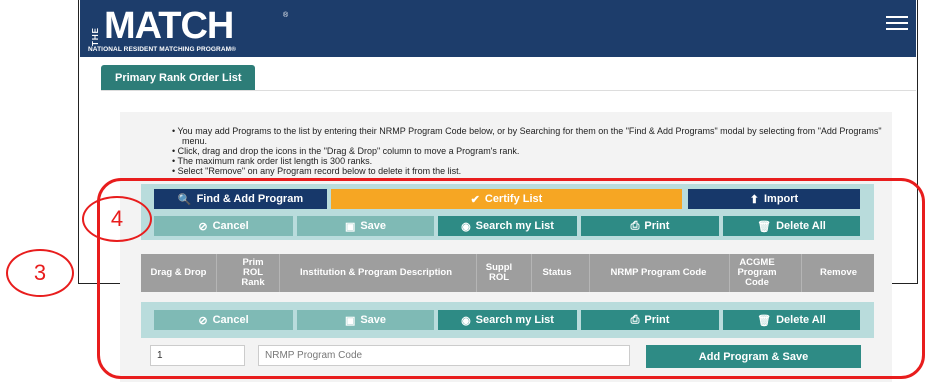 This screenshot has width=936, height=382. What do you see at coordinates (95, 36) in the screenshot?
I see `logo-the: THE` at bounding box center [95, 36].